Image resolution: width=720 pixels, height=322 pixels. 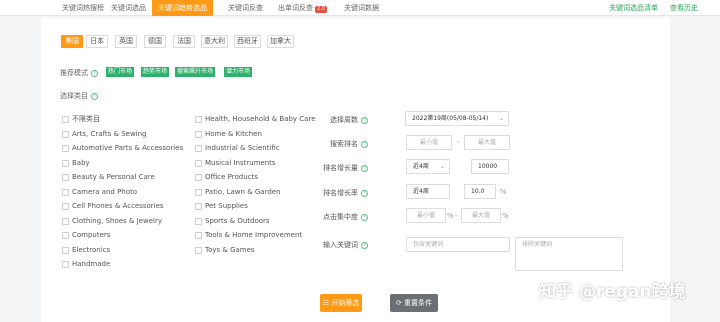 What do you see at coordinates (326, 303) in the screenshot?
I see `filter-icon: ☷` at bounding box center [326, 303].